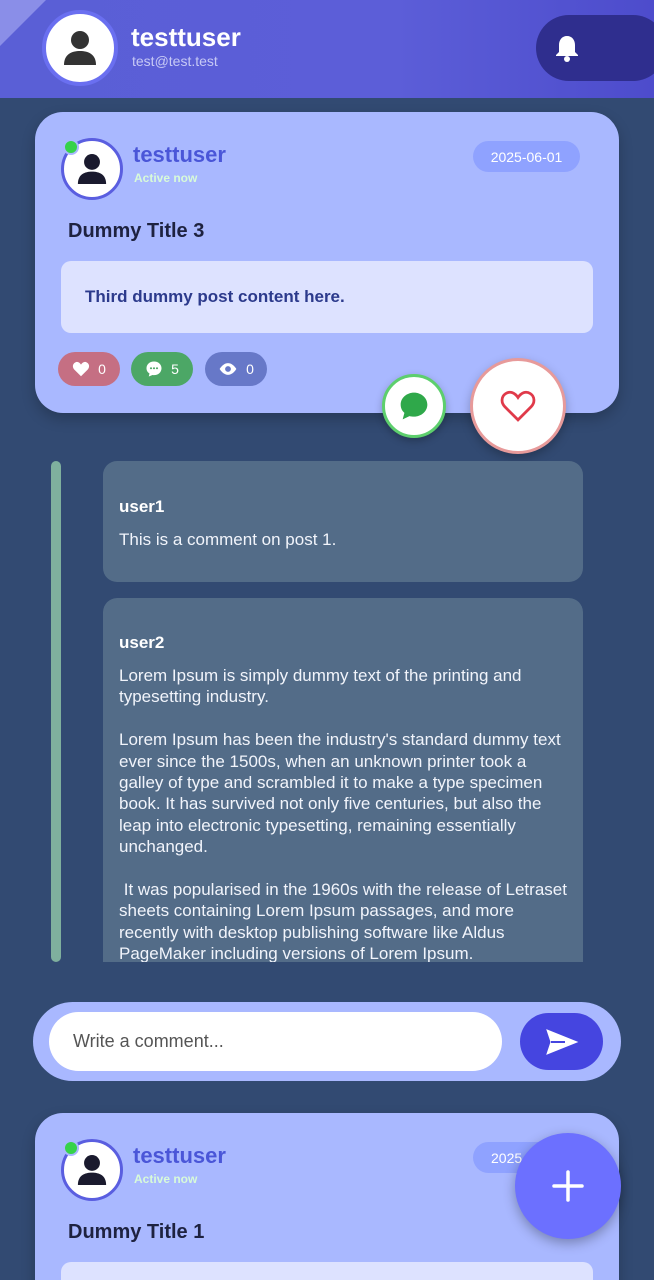 Image resolution: width=654 pixels, height=1280 pixels. I want to click on heart-outline-icon, so click(518, 406).